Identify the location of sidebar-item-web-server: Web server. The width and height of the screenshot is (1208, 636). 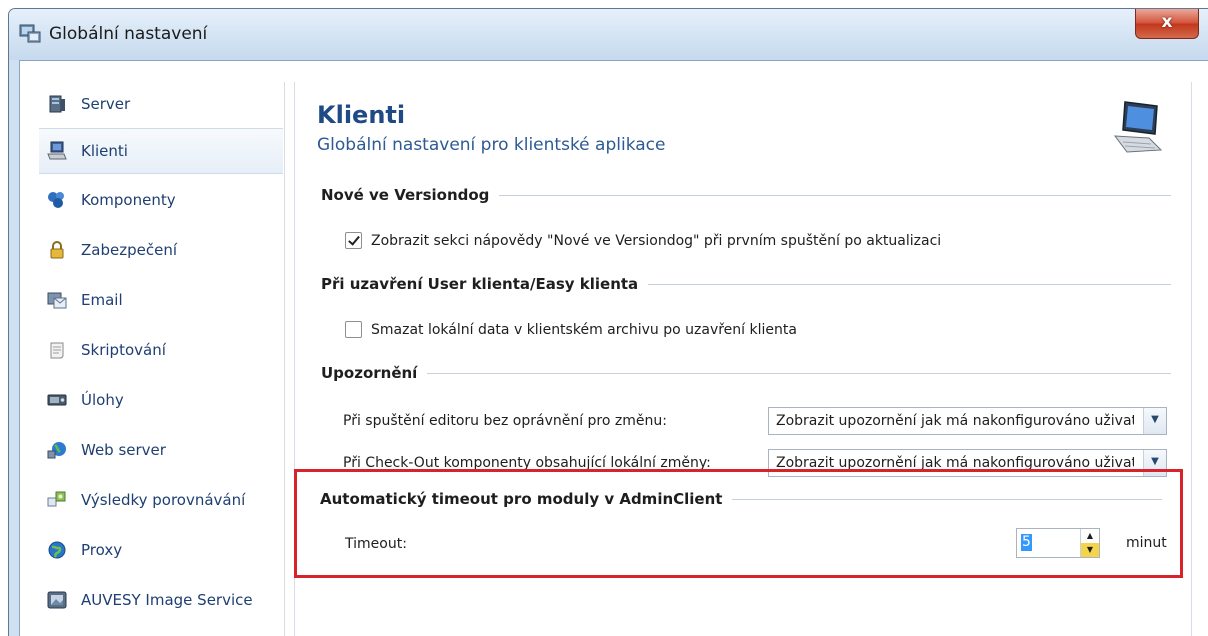
(161, 450).